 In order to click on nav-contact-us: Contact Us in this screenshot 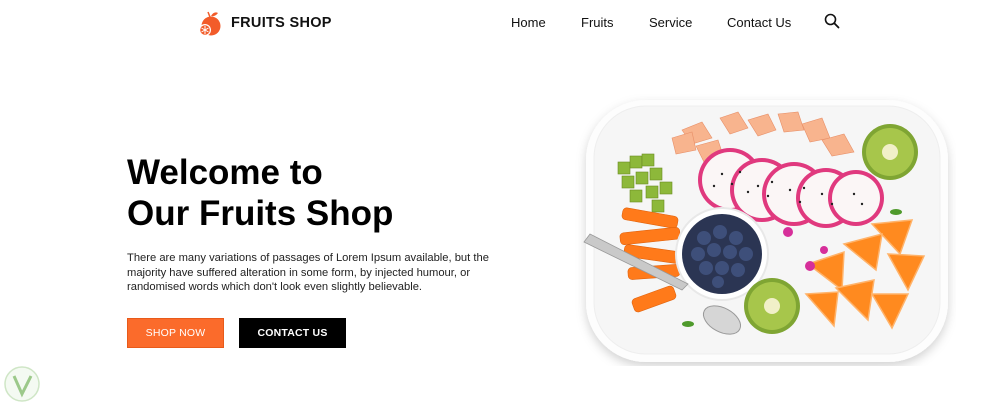, I will do `click(759, 22)`.